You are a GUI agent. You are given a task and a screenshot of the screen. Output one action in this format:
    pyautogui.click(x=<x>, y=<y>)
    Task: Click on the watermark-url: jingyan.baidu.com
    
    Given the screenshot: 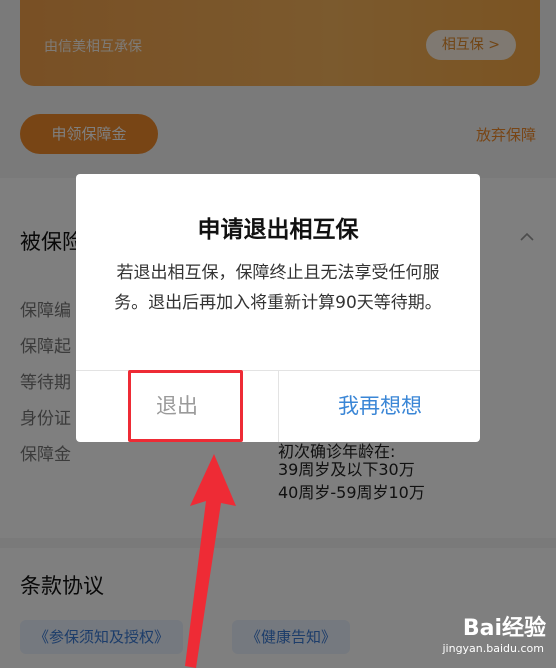 What is the action you would take?
    pyautogui.click(x=493, y=648)
    